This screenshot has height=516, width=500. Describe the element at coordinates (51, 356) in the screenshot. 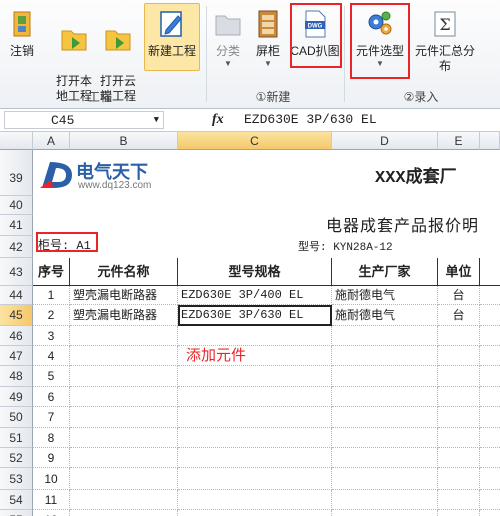

I see `row-number-cell: 4` at that location.